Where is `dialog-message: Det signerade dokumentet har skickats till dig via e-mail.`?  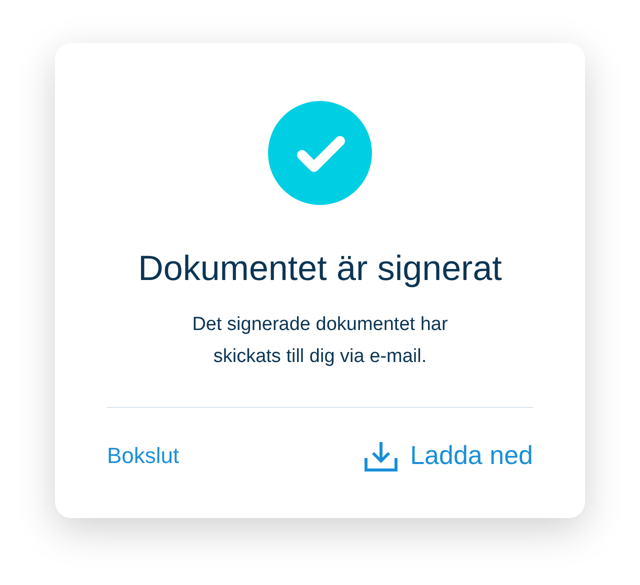
dialog-message: Det signerade dokumentet har skickats till dig via e-mail. is located at coordinates (320, 341).